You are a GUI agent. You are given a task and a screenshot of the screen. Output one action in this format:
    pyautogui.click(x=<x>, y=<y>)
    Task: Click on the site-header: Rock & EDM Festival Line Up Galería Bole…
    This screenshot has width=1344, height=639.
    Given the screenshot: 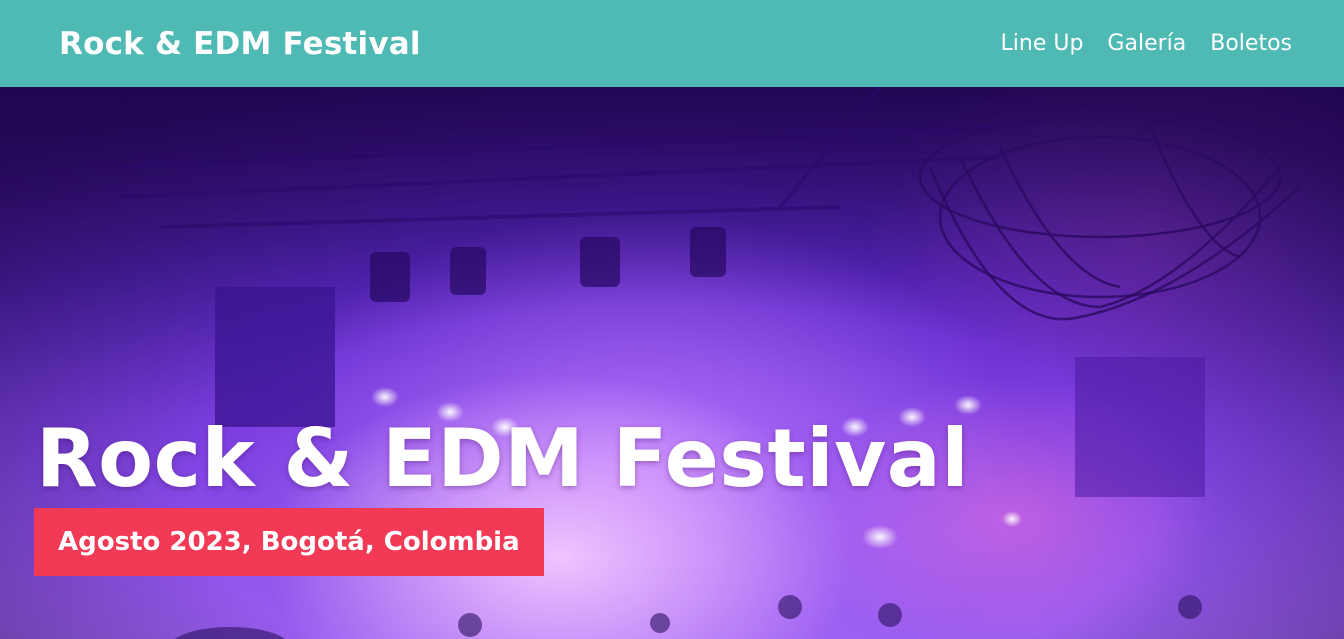 What is the action you would take?
    pyautogui.click(x=672, y=43)
    